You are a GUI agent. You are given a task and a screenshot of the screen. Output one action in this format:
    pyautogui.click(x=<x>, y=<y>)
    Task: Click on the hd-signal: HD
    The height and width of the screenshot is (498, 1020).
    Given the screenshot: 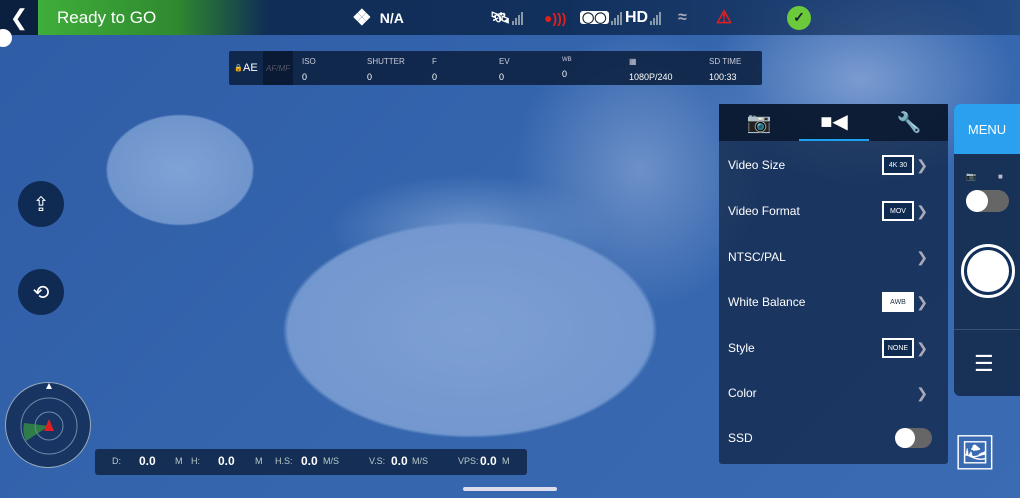 What is the action you would take?
    pyautogui.click(x=643, y=17)
    